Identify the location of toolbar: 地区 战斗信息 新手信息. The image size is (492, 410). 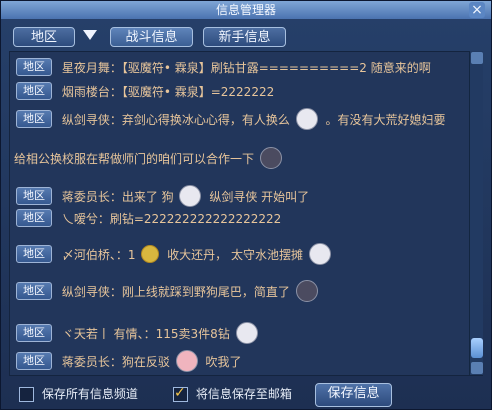
(243, 38).